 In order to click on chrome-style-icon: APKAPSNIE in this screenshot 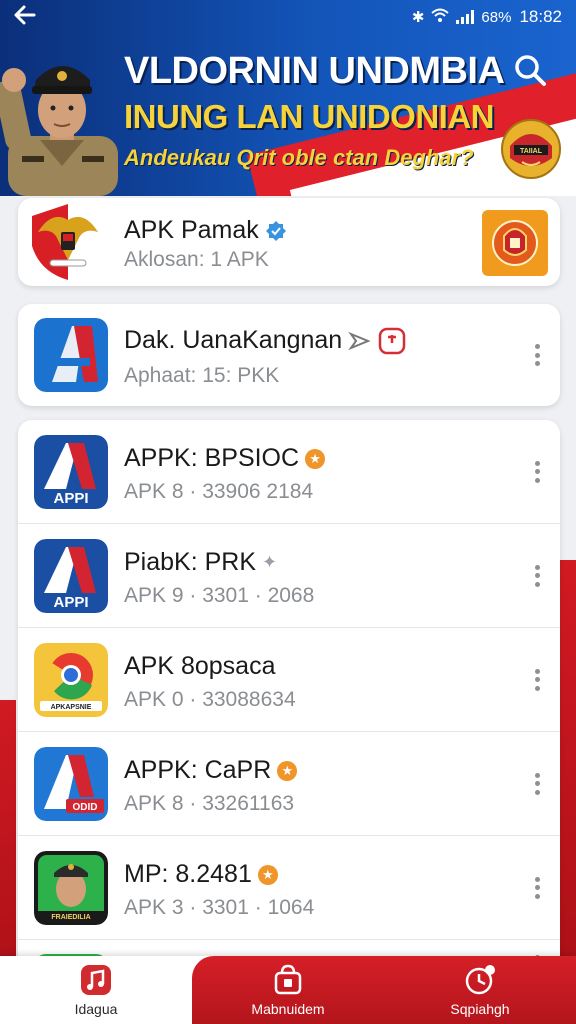, I will do `click(71, 679)`.